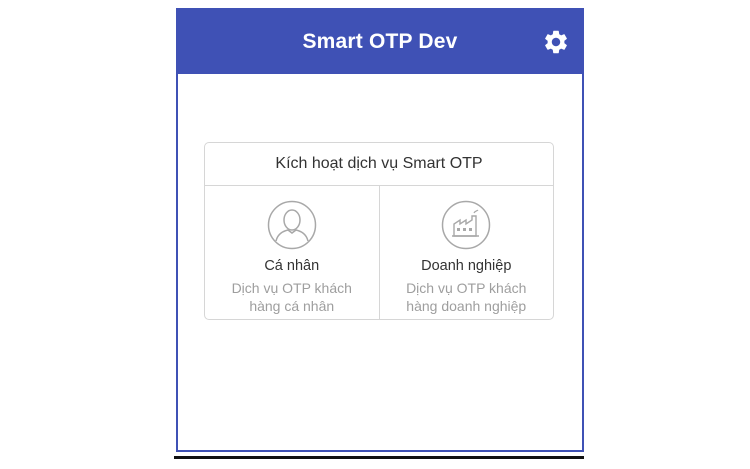  What do you see at coordinates (291, 288) in the screenshot?
I see `option-personal-desc-line1: Dịch vụ OTP khách` at bounding box center [291, 288].